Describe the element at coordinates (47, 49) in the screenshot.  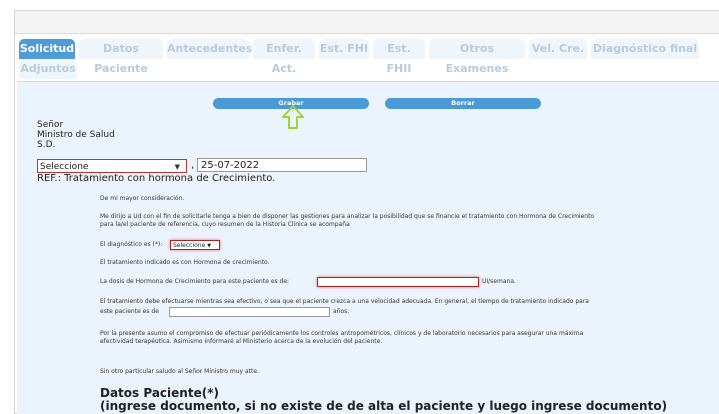
I see `tab-solicitud: Solicitud` at that location.